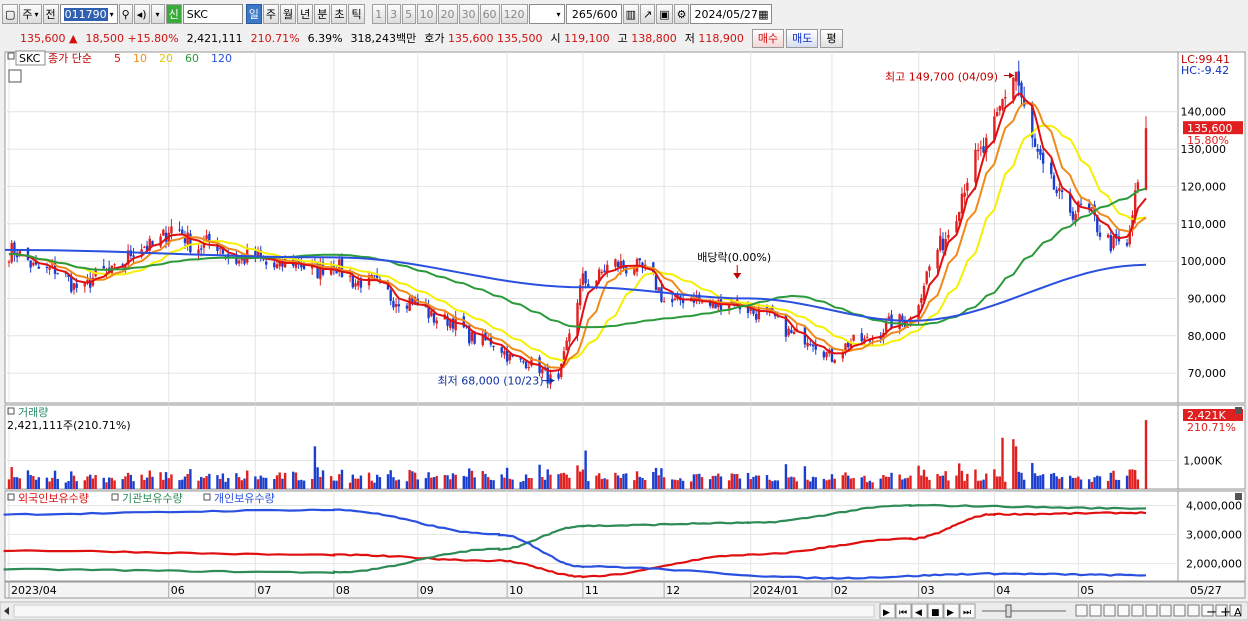 This screenshot has height=621, width=1248. Describe the element at coordinates (393, 14) in the screenshot. I see `interval-tab: 3` at that location.